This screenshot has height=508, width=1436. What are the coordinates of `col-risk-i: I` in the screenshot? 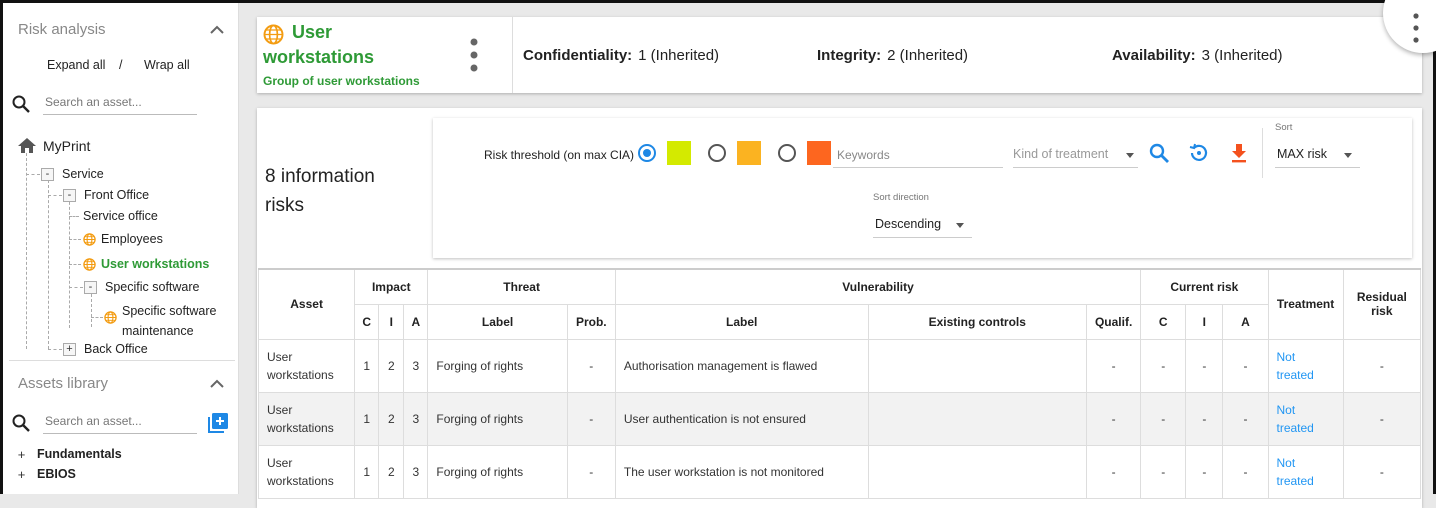 It's located at (1204, 321).